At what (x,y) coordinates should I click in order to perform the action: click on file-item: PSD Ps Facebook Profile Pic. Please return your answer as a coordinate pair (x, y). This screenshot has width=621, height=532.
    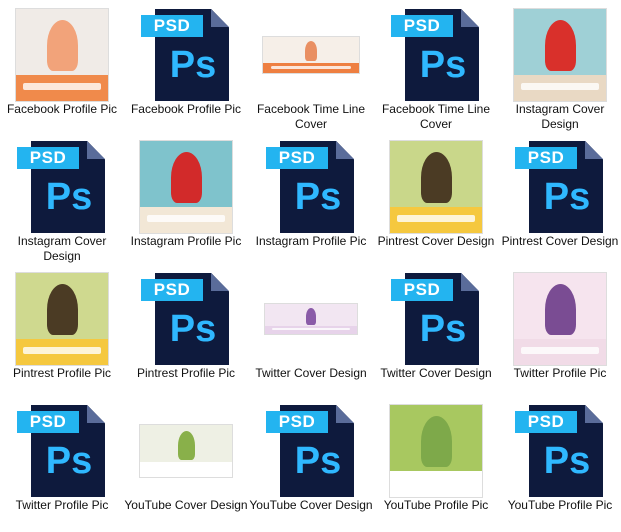
    Looking at the image, I should click on (186, 70).